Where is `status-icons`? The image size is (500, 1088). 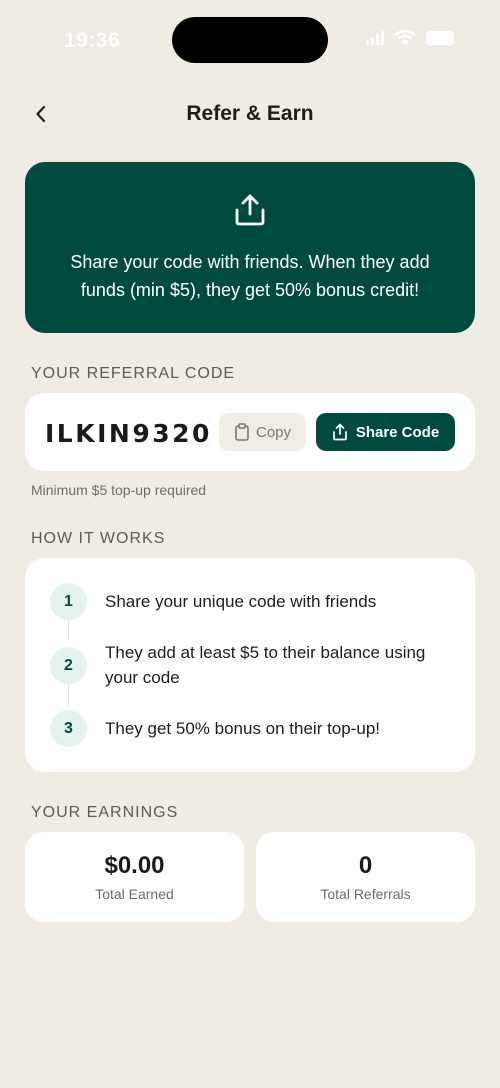 status-icons is located at coordinates (410, 38).